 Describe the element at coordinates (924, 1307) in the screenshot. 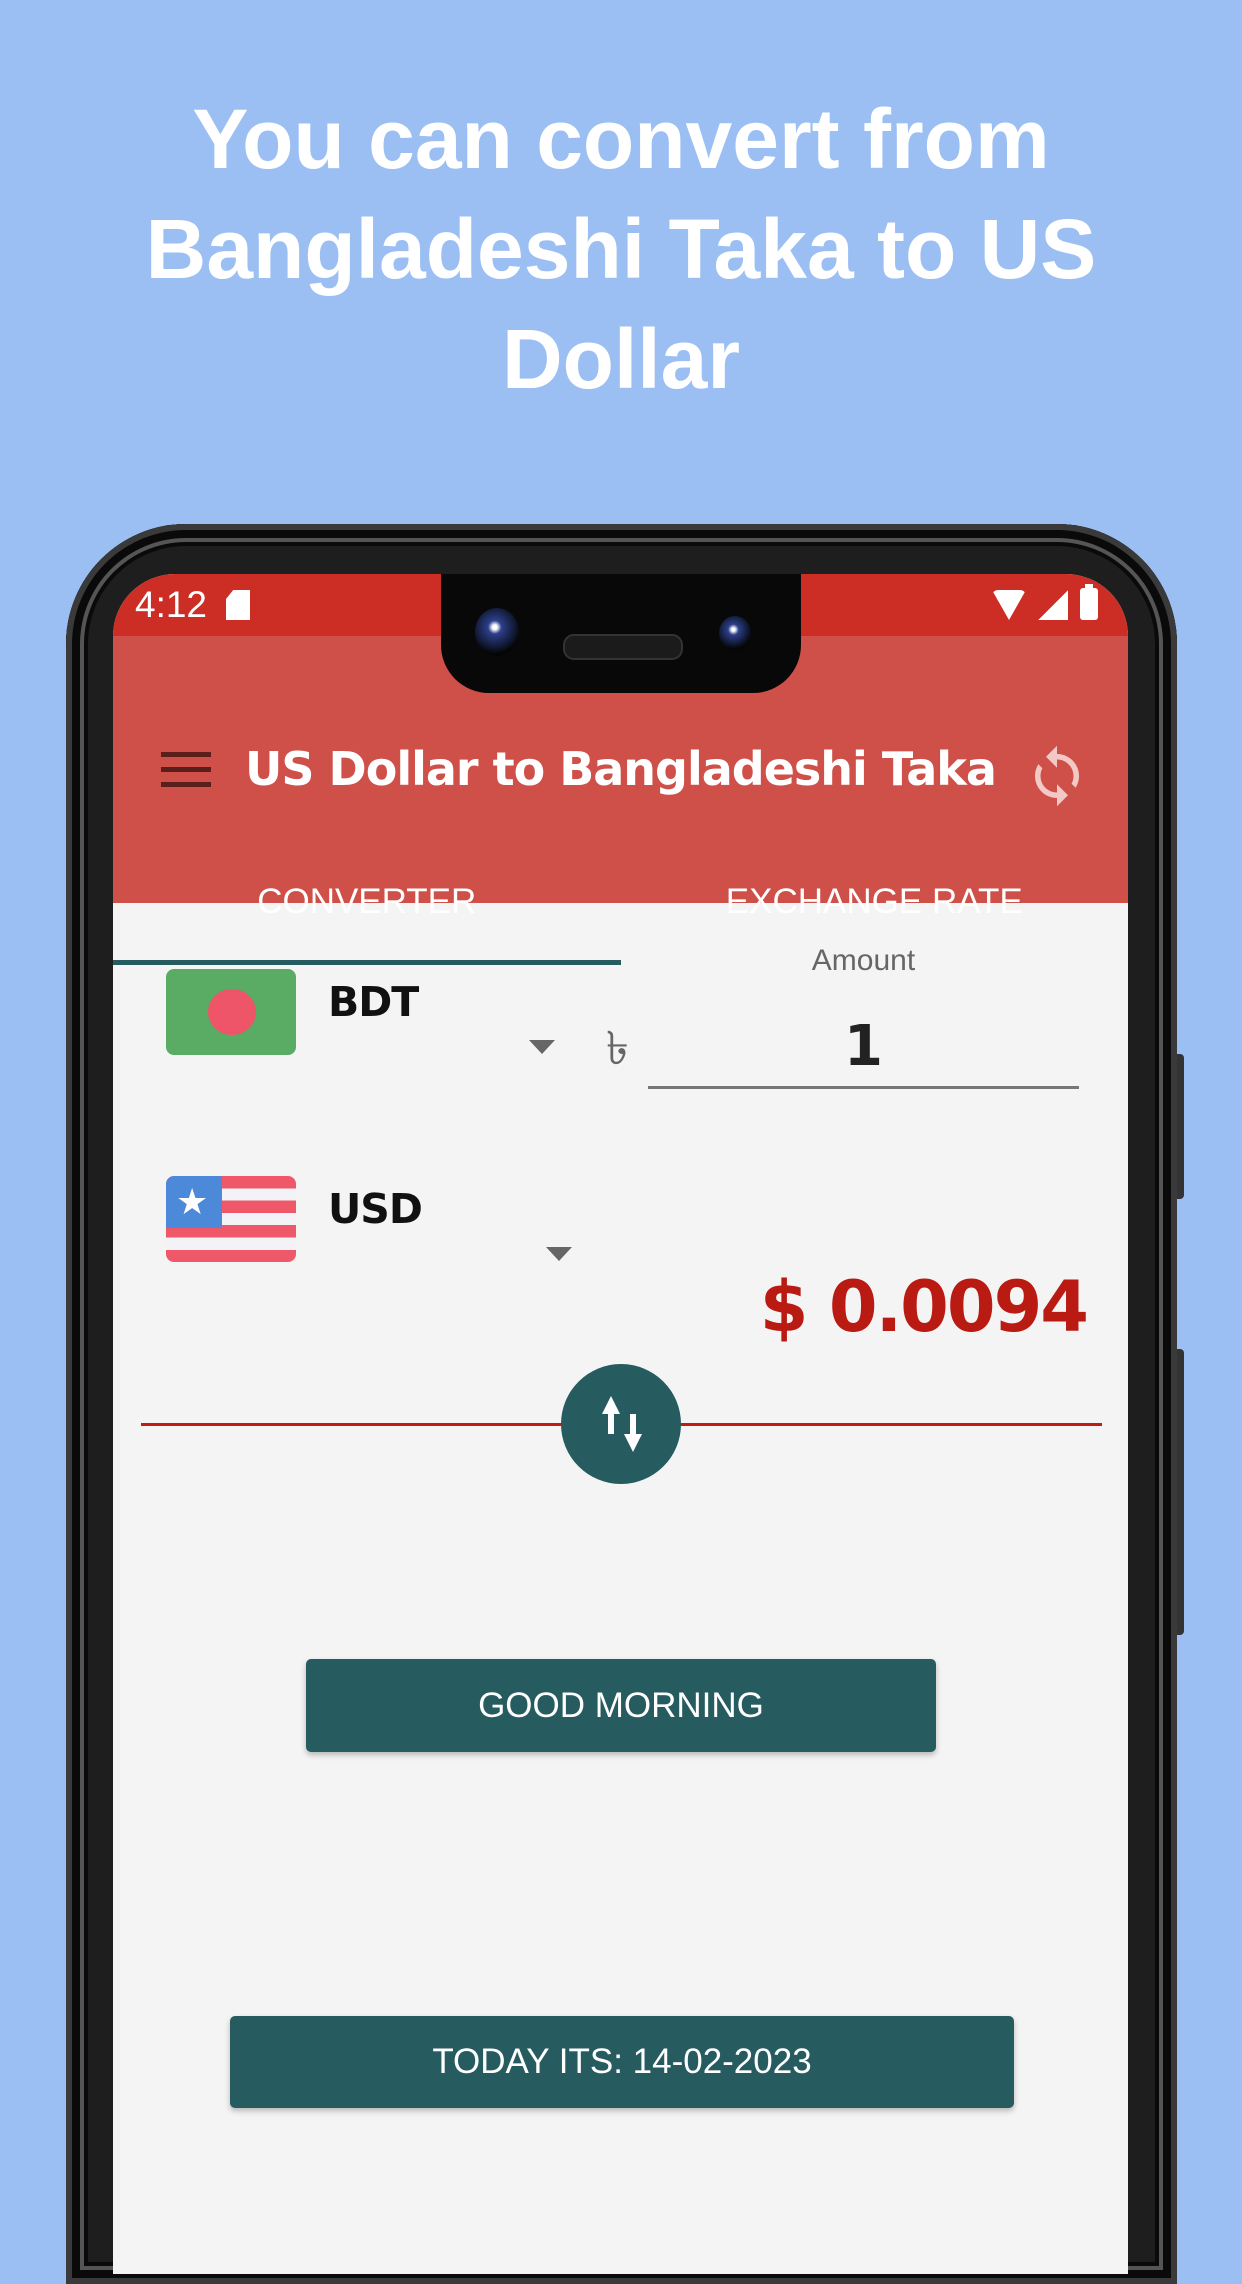

I see `conversion-result: $ 0.0094` at that location.